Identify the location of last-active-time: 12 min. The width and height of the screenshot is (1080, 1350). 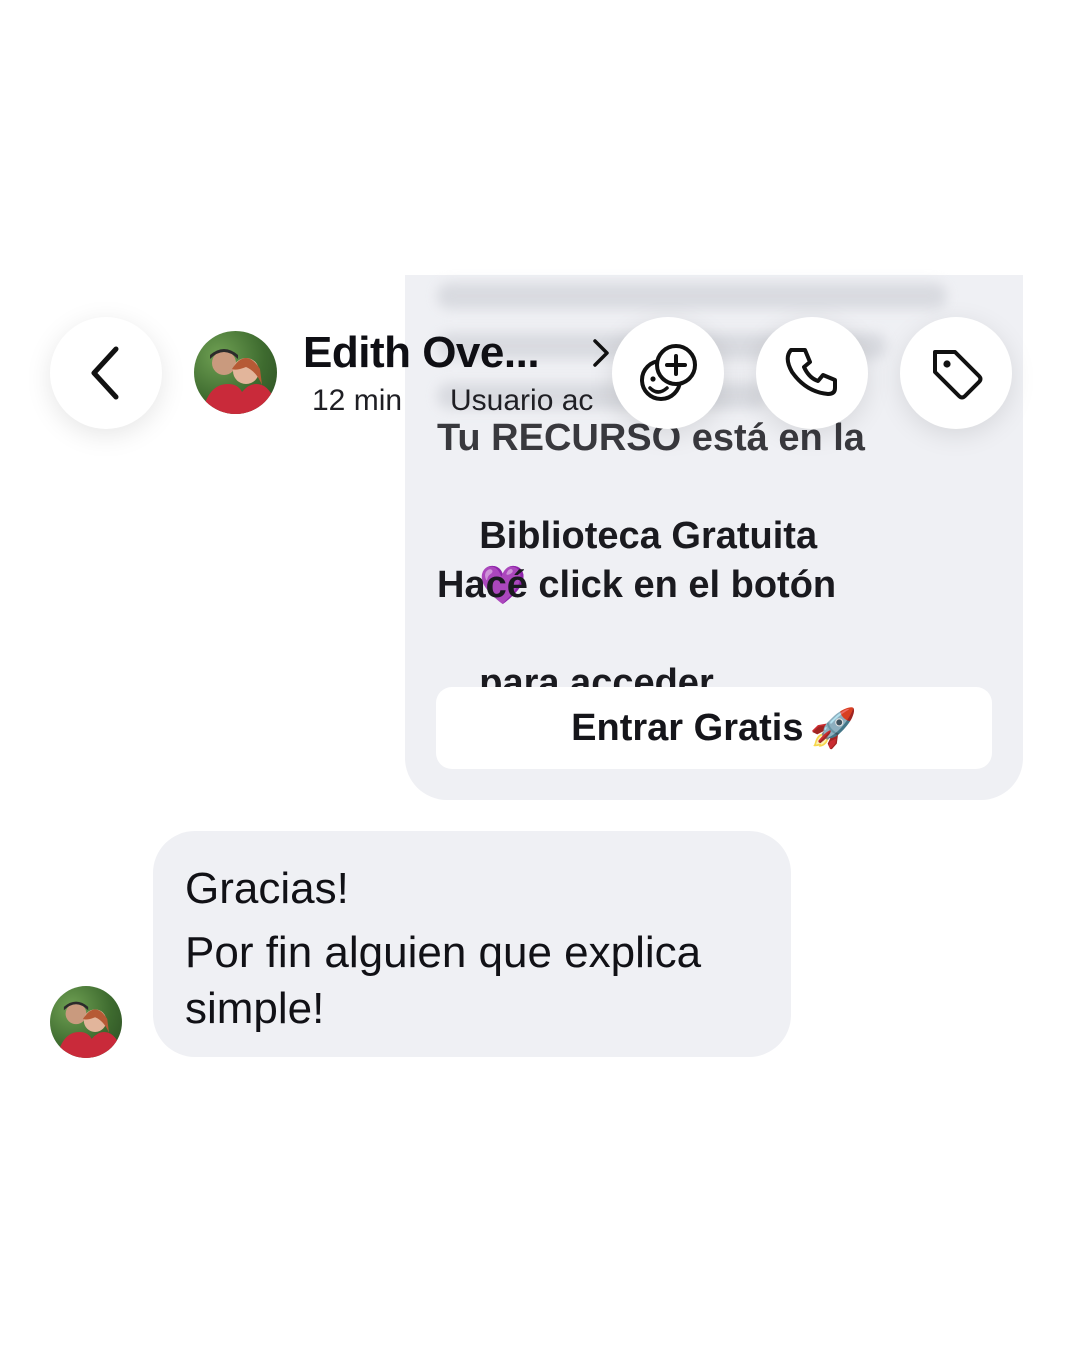
(357, 400).